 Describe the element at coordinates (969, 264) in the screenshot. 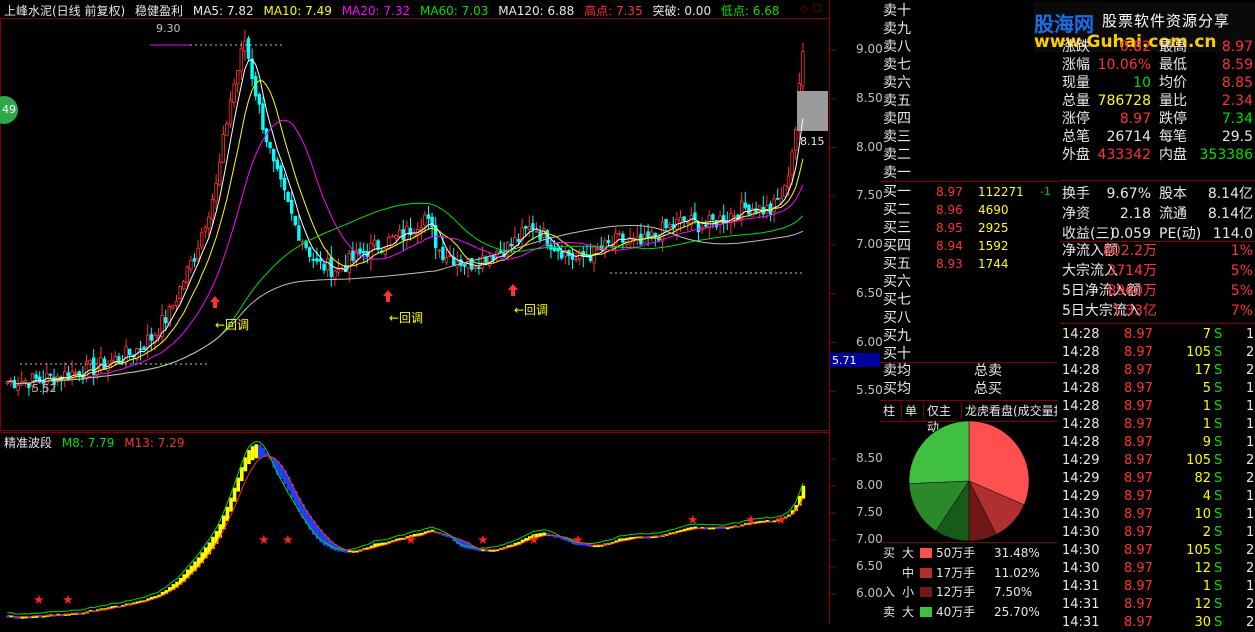

I see `bid-row: 买五 8.93 1744` at that location.